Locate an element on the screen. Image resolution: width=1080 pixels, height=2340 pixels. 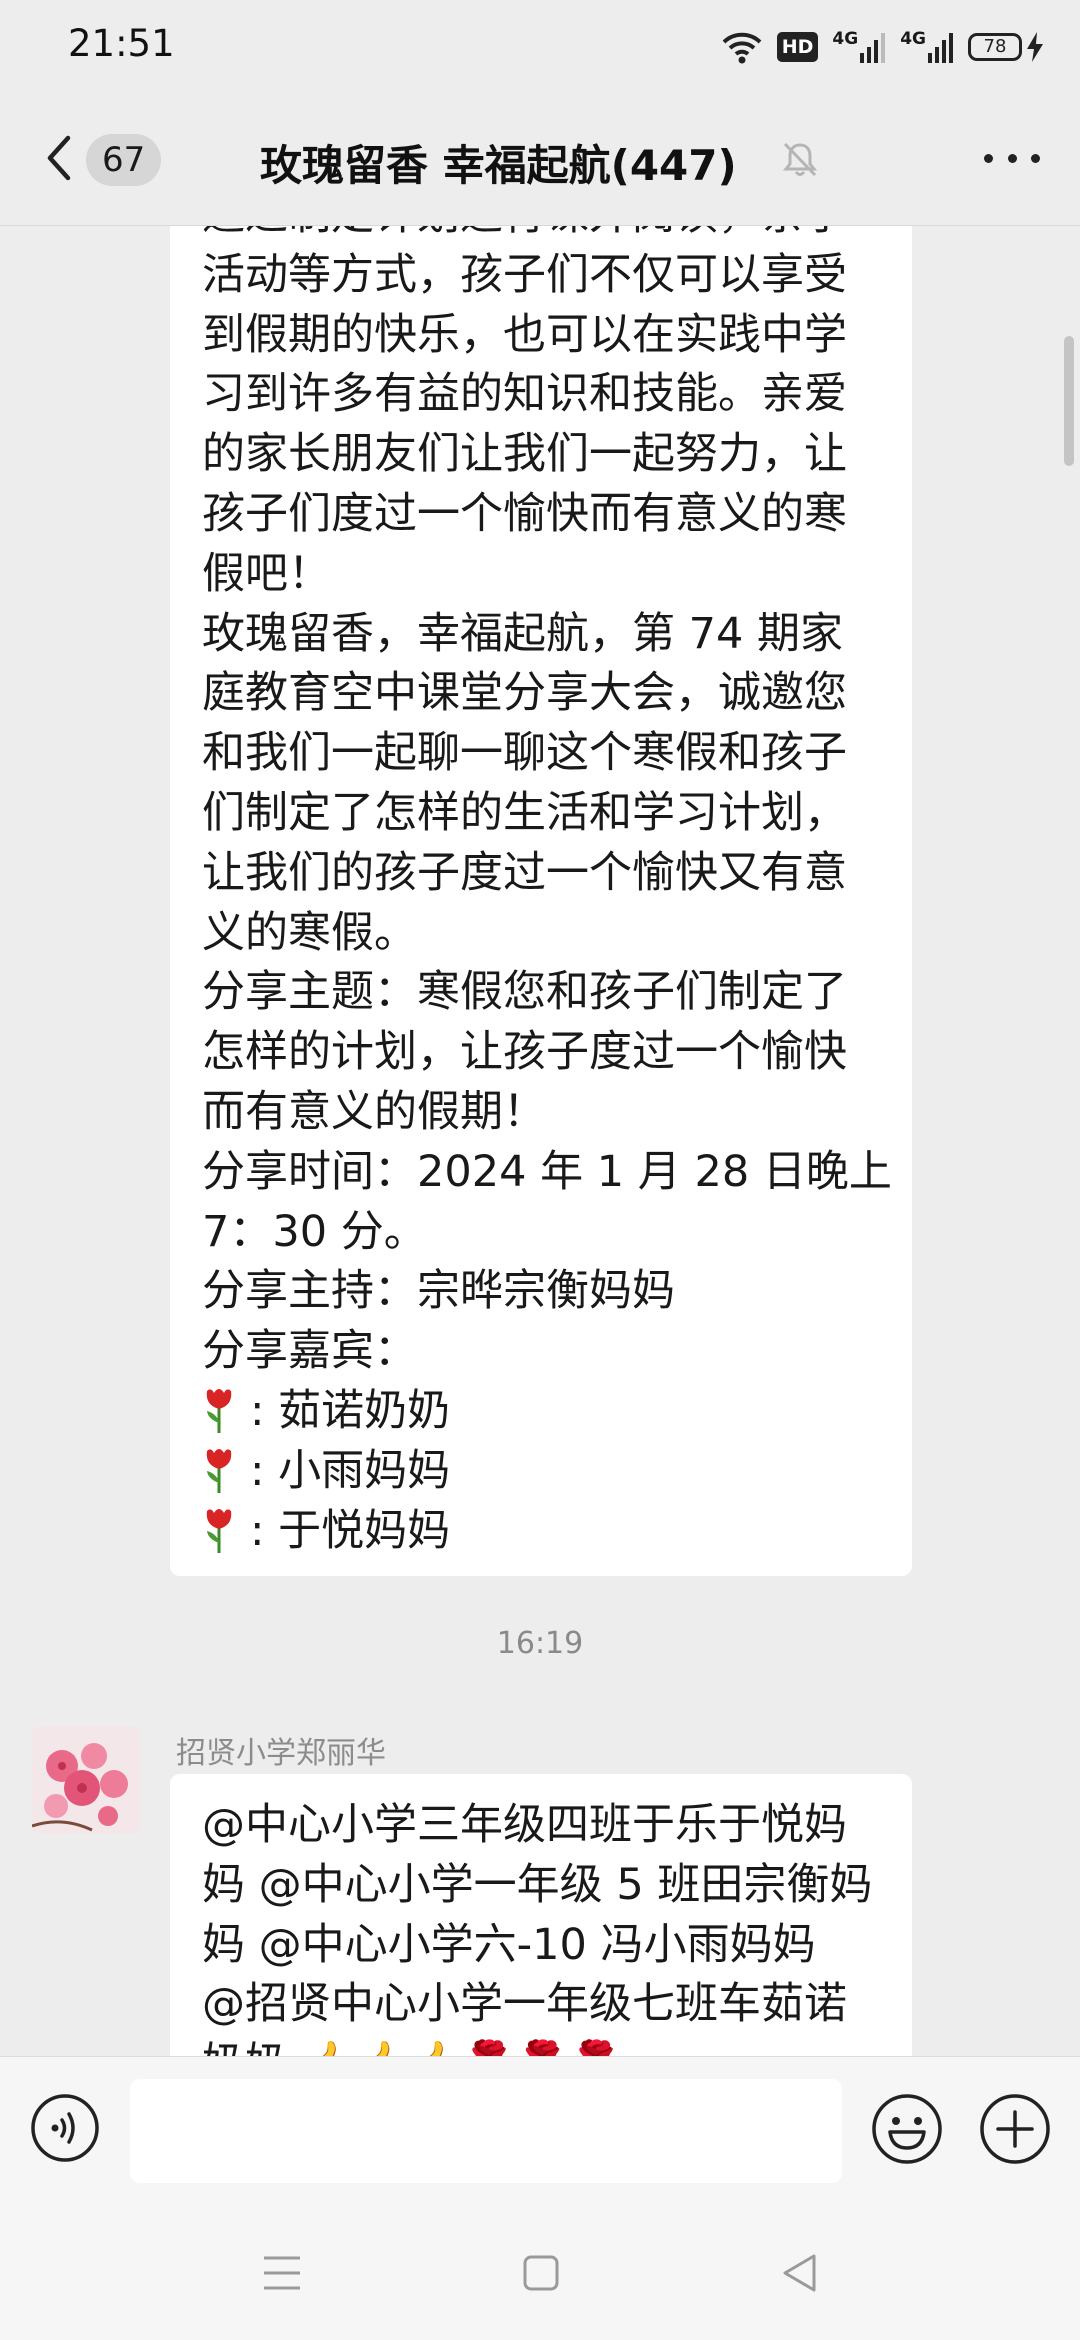
chat-header: 67 玫瑰留香 幸福起航(447) is located at coordinates (540, 160).